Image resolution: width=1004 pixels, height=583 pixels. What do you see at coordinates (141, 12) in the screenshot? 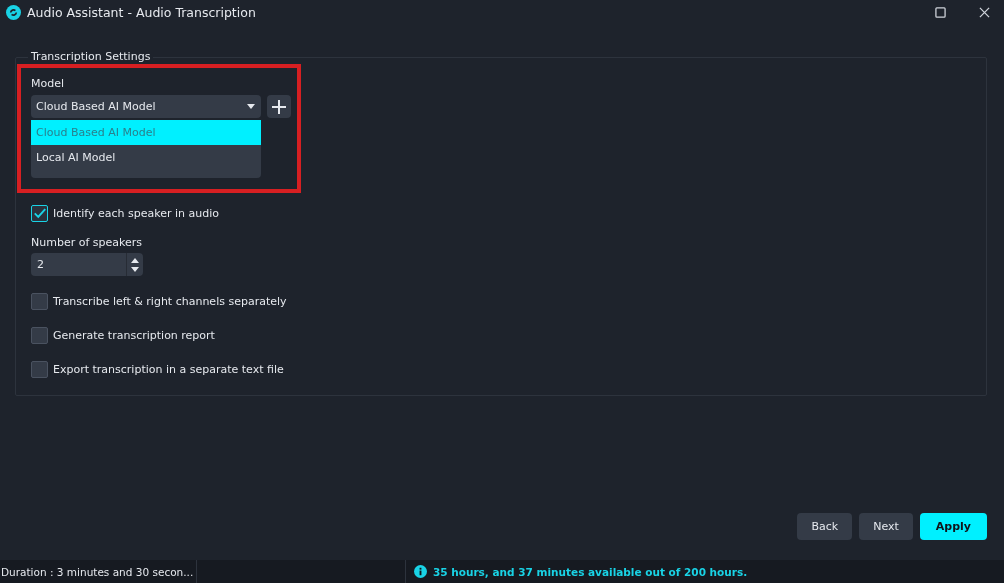
I see `window-title: Audio Assistant - Audio Transcription` at bounding box center [141, 12].